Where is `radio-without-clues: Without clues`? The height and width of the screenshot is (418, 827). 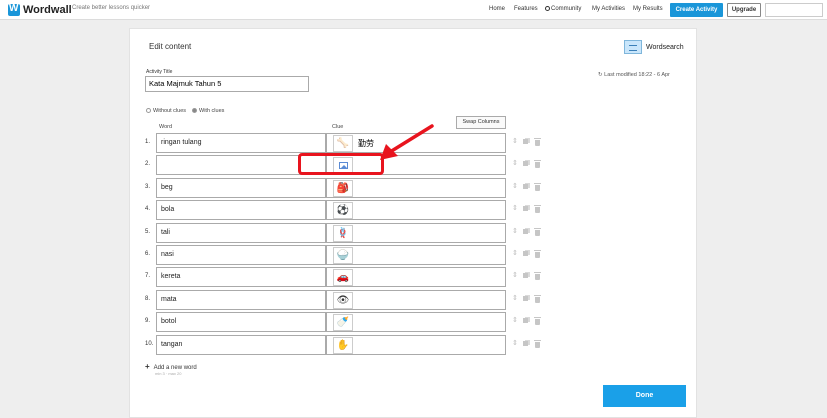
radio-without-clues: Without clues is located at coordinates (166, 111).